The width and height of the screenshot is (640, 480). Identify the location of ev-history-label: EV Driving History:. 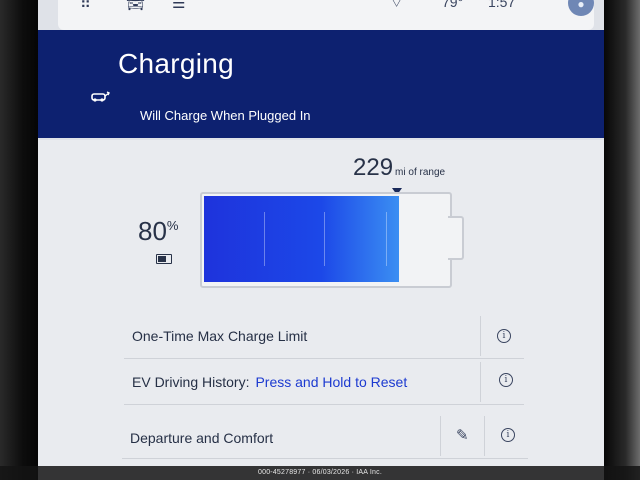
(191, 382).